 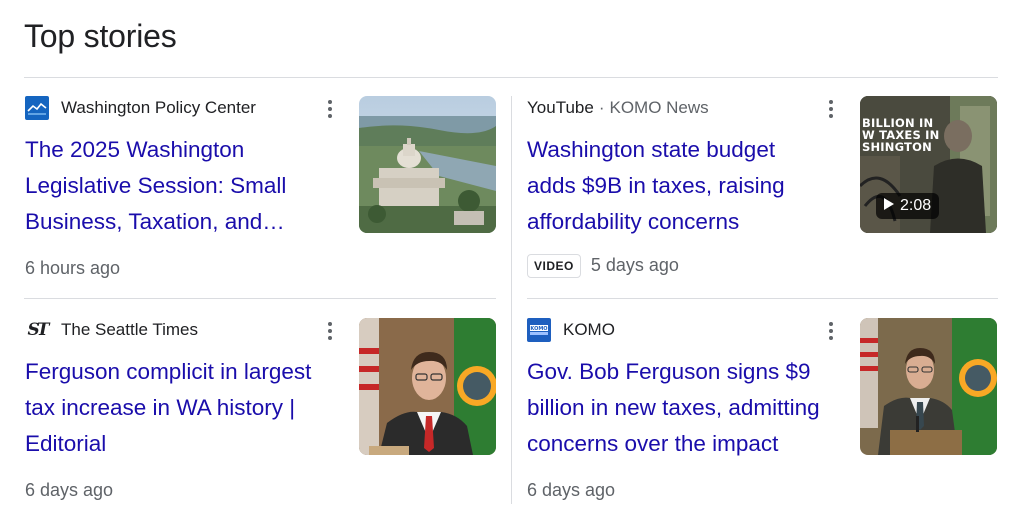 I want to click on svg-text: KOMO, so click(x=538, y=329).